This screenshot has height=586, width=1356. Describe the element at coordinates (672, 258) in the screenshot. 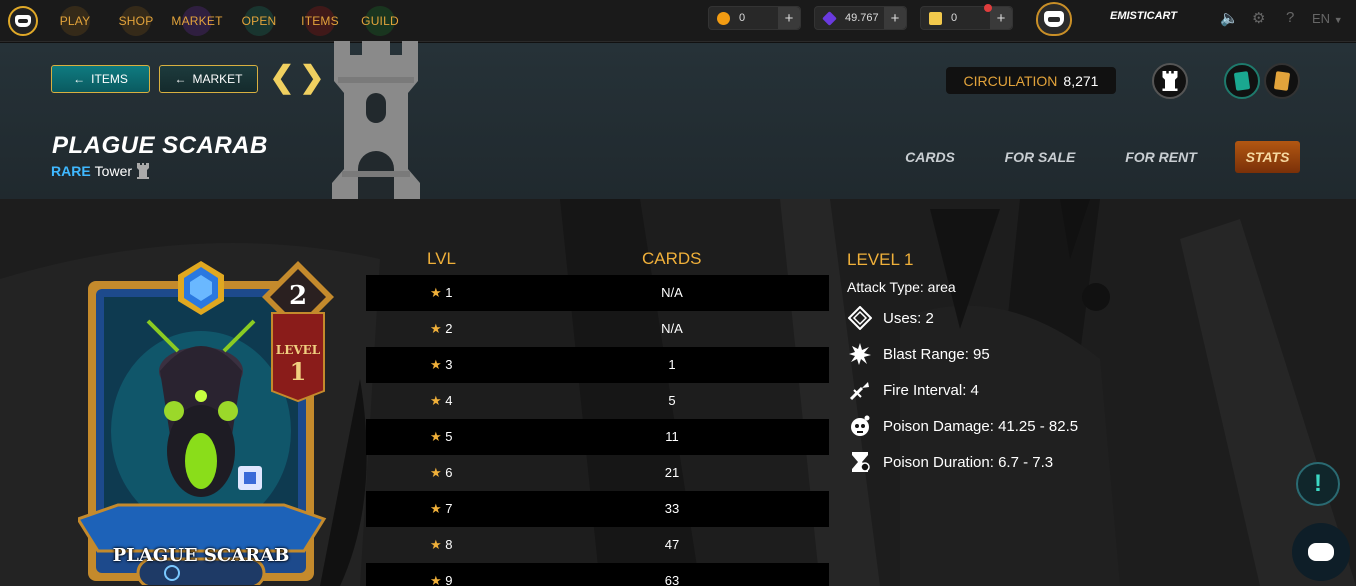

I see `header-cards: CARDS` at that location.